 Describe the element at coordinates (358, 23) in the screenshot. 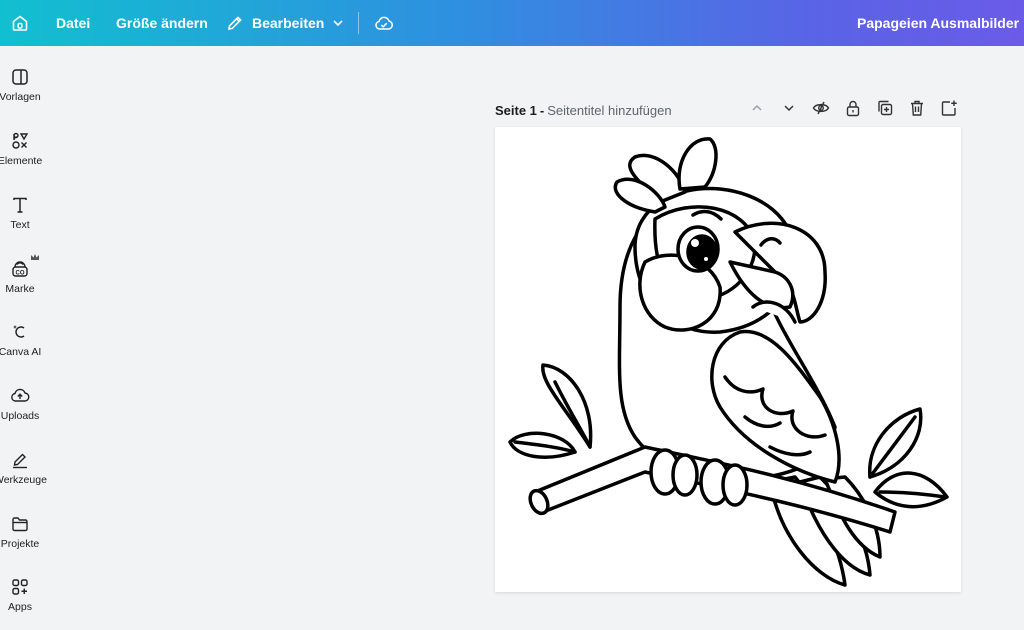

I see `toolbar-divider` at that location.